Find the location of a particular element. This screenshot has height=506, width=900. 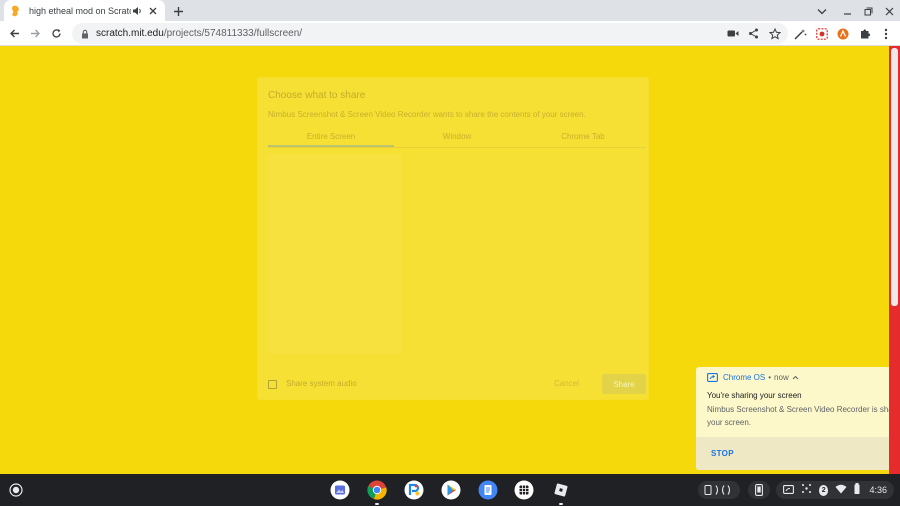

notification-time: now is located at coordinates (781, 377).